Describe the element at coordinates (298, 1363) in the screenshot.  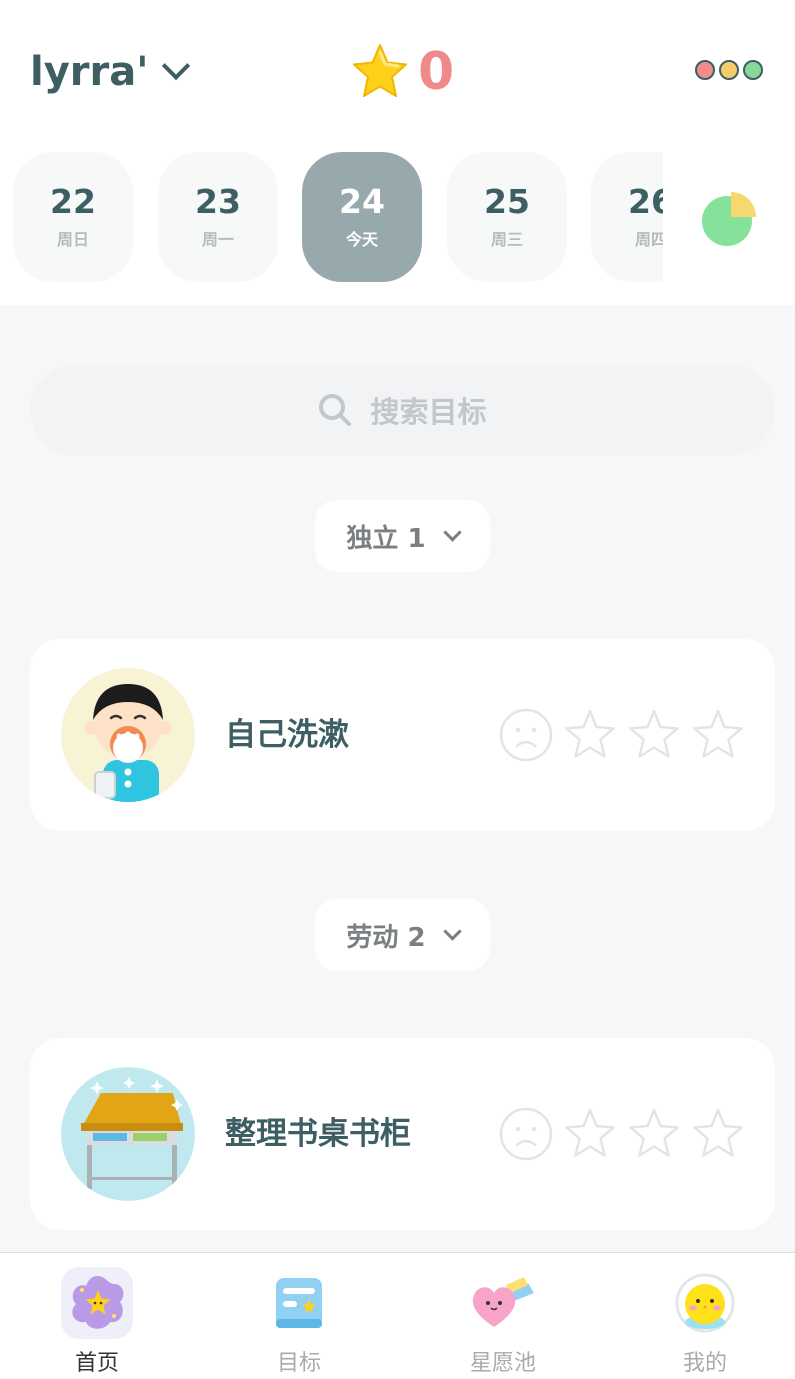
I see `tab-label: 目标` at that location.